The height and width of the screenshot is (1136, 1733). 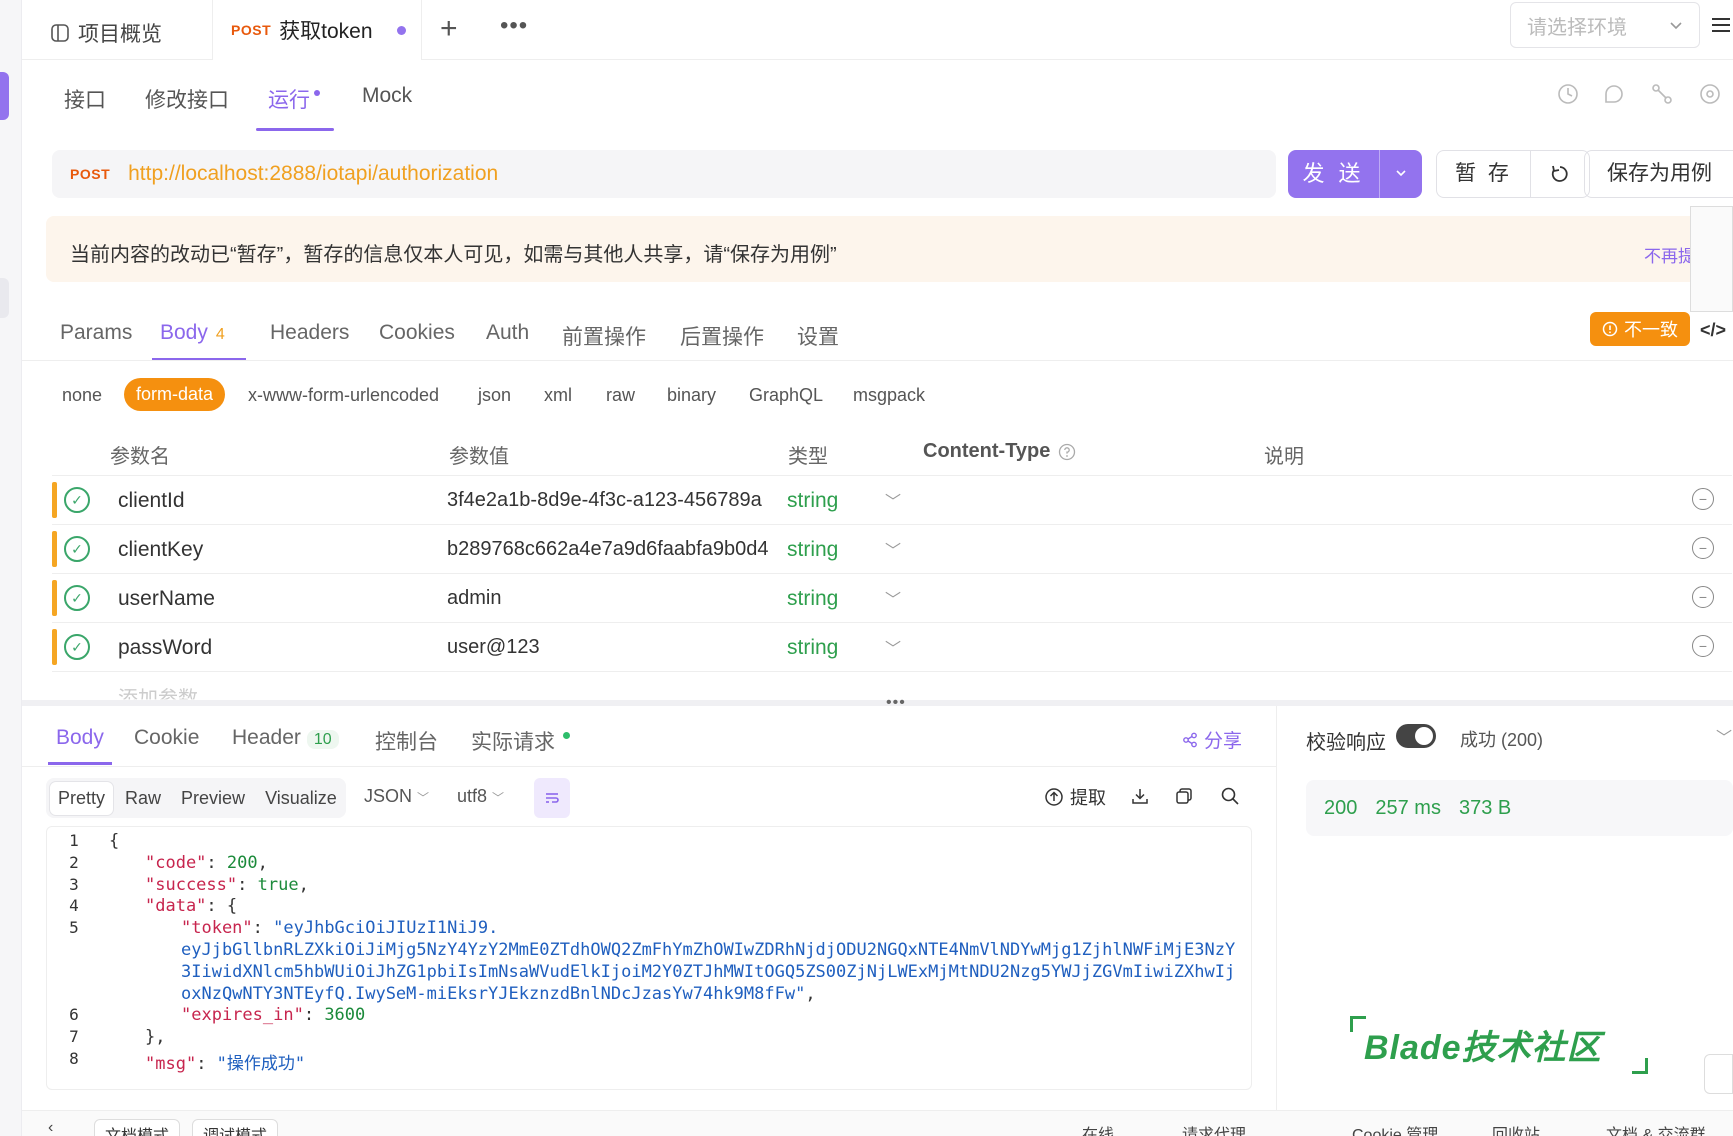 I want to click on comment-icon, so click(x=1614, y=94).